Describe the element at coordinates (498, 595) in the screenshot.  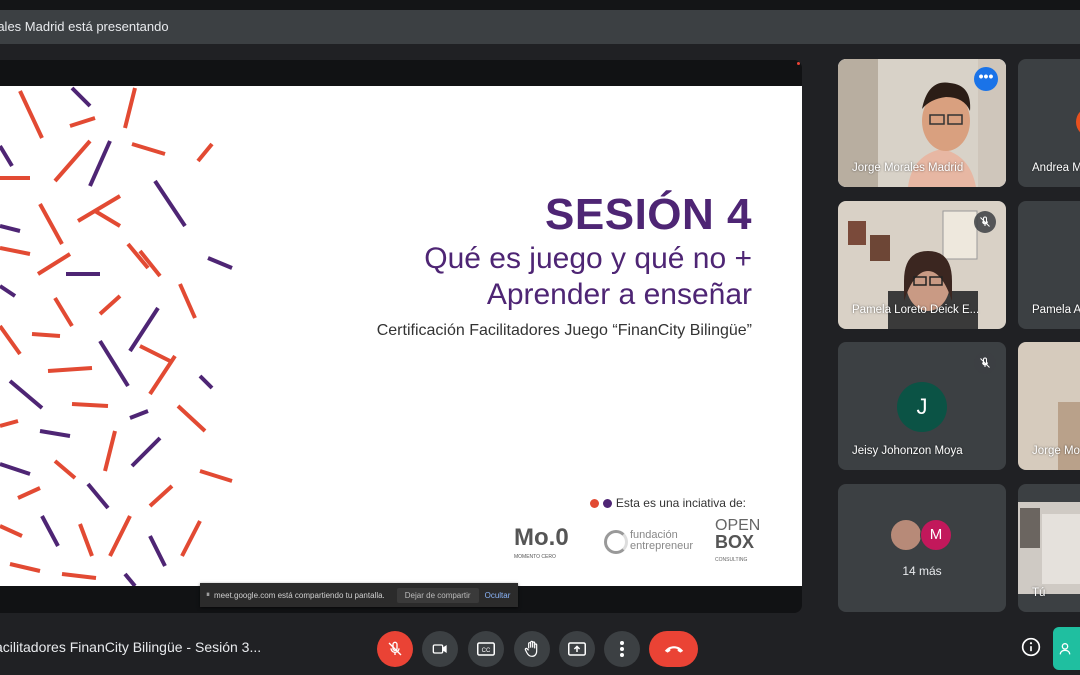
I see `hide-notice-button: Ocultar` at that location.